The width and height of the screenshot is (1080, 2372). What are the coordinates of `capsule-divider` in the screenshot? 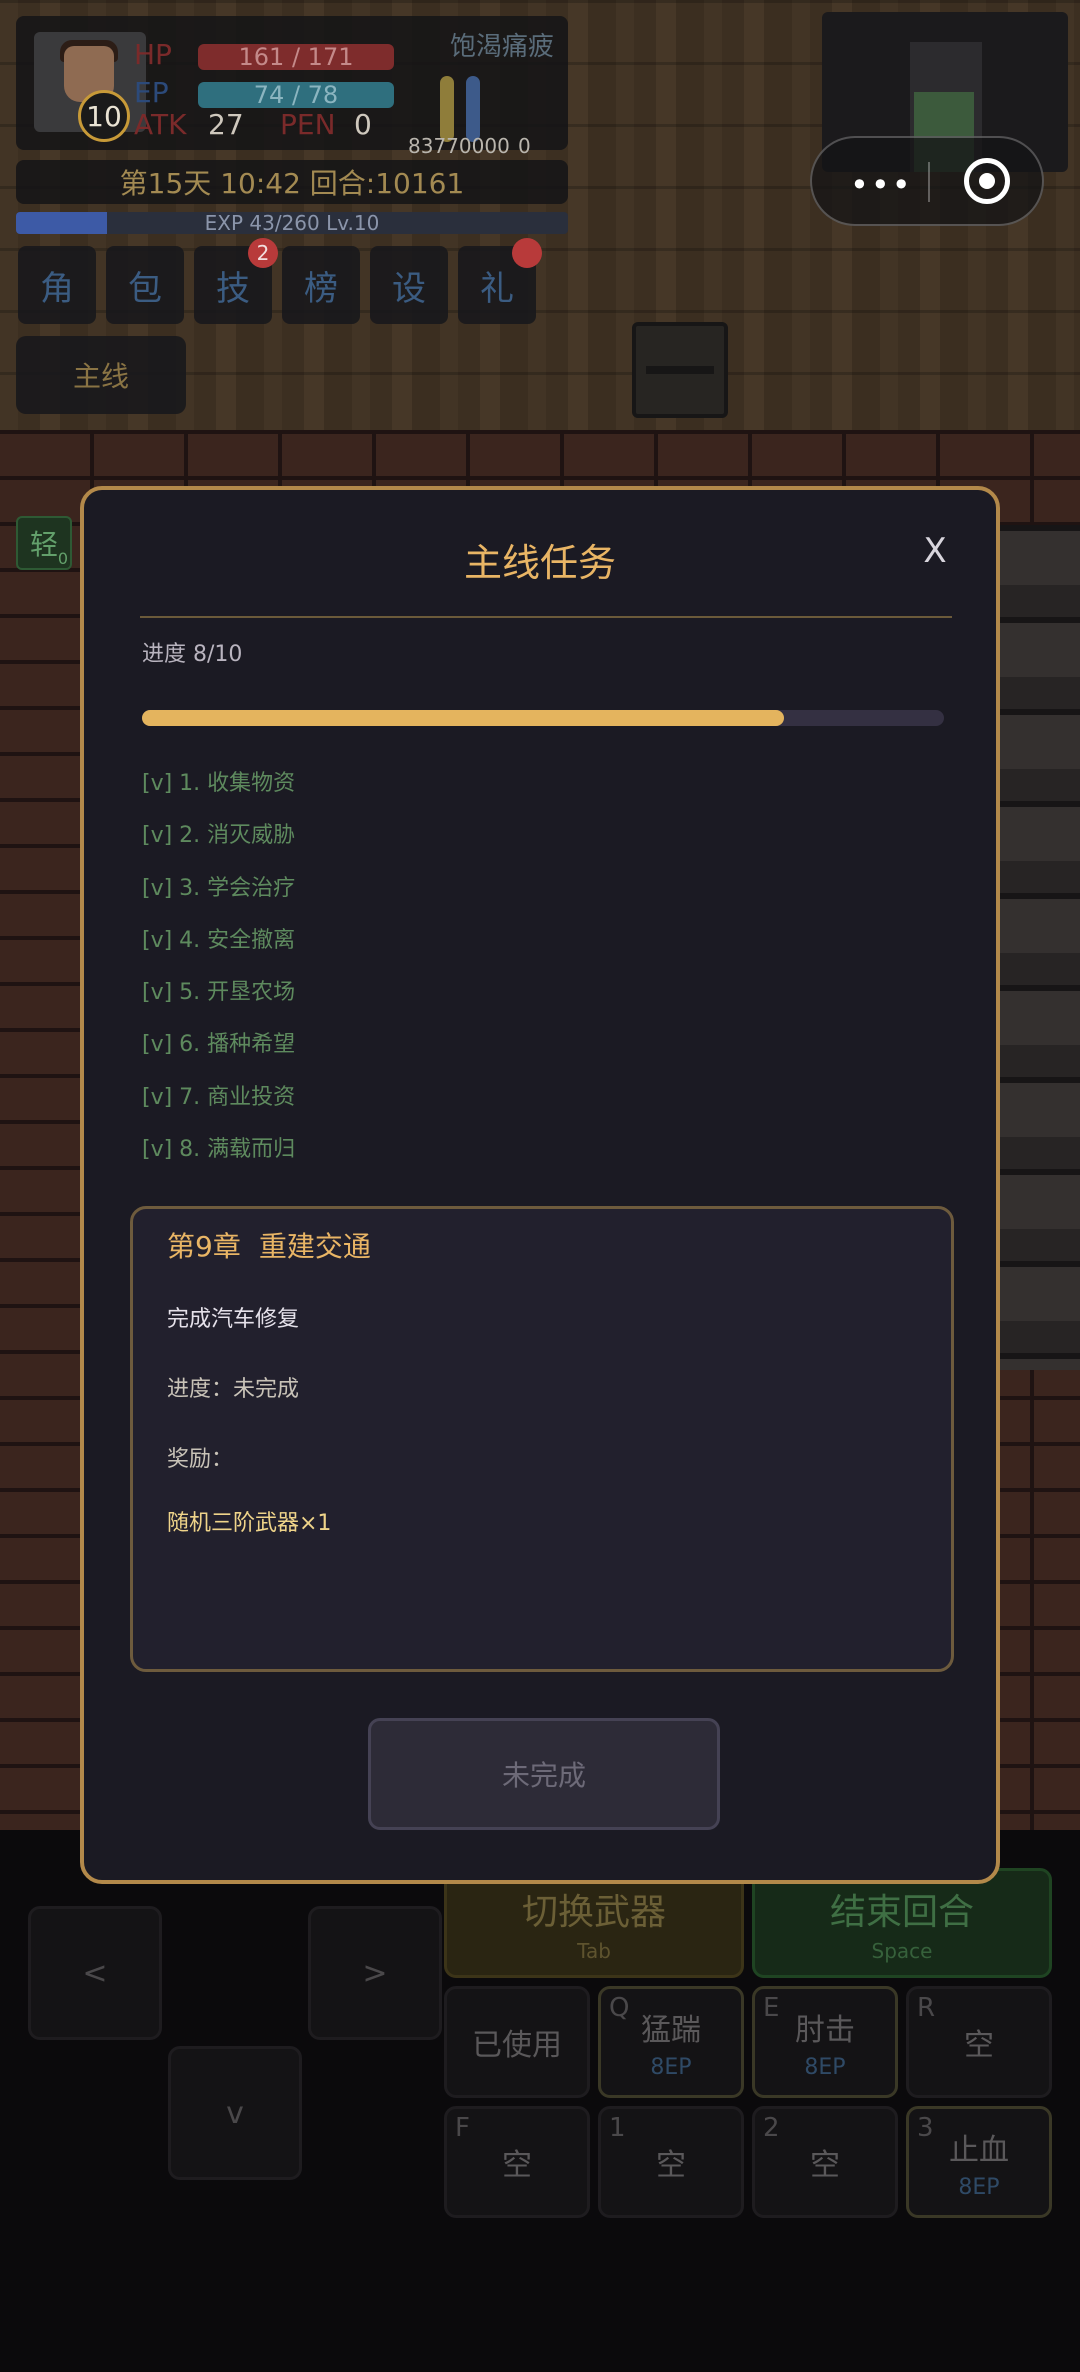 It's located at (929, 182).